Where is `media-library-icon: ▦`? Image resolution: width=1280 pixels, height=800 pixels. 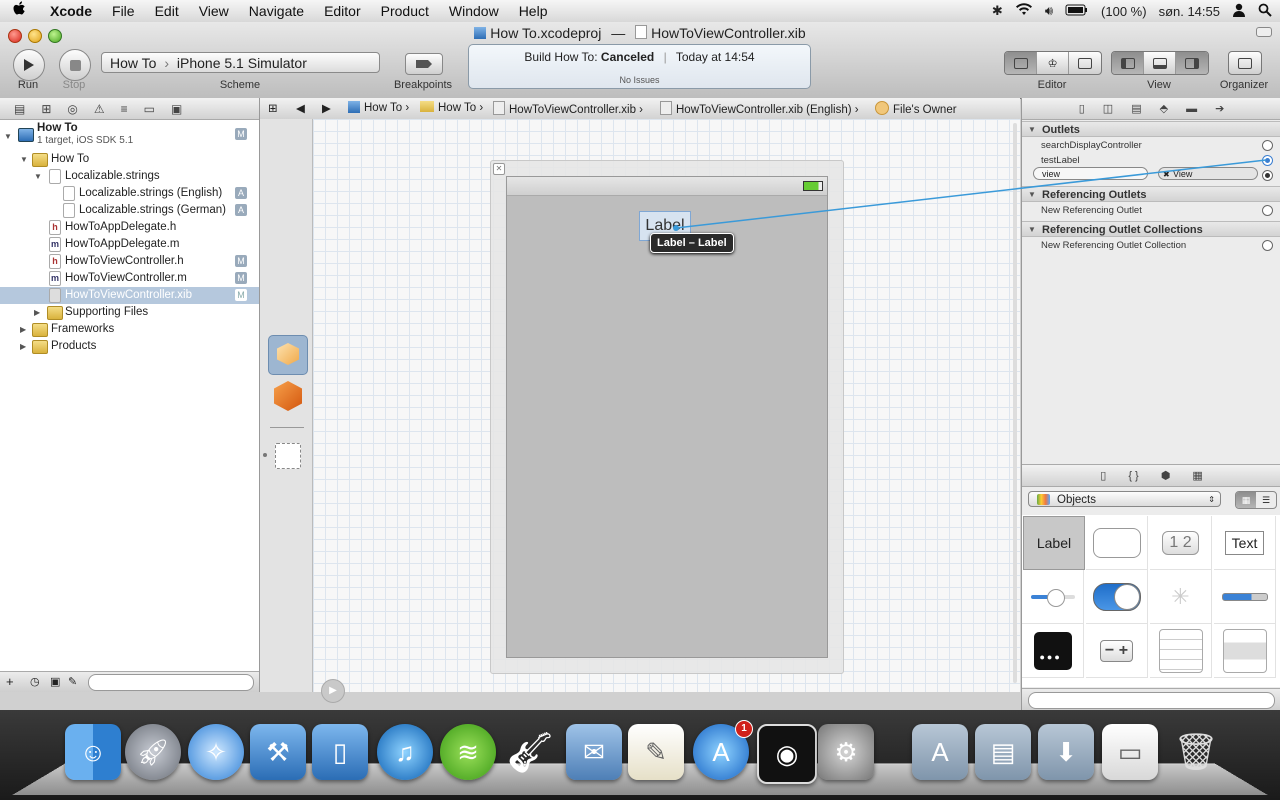 media-library-icon: ▦ is located at coordinates (1197, 475).